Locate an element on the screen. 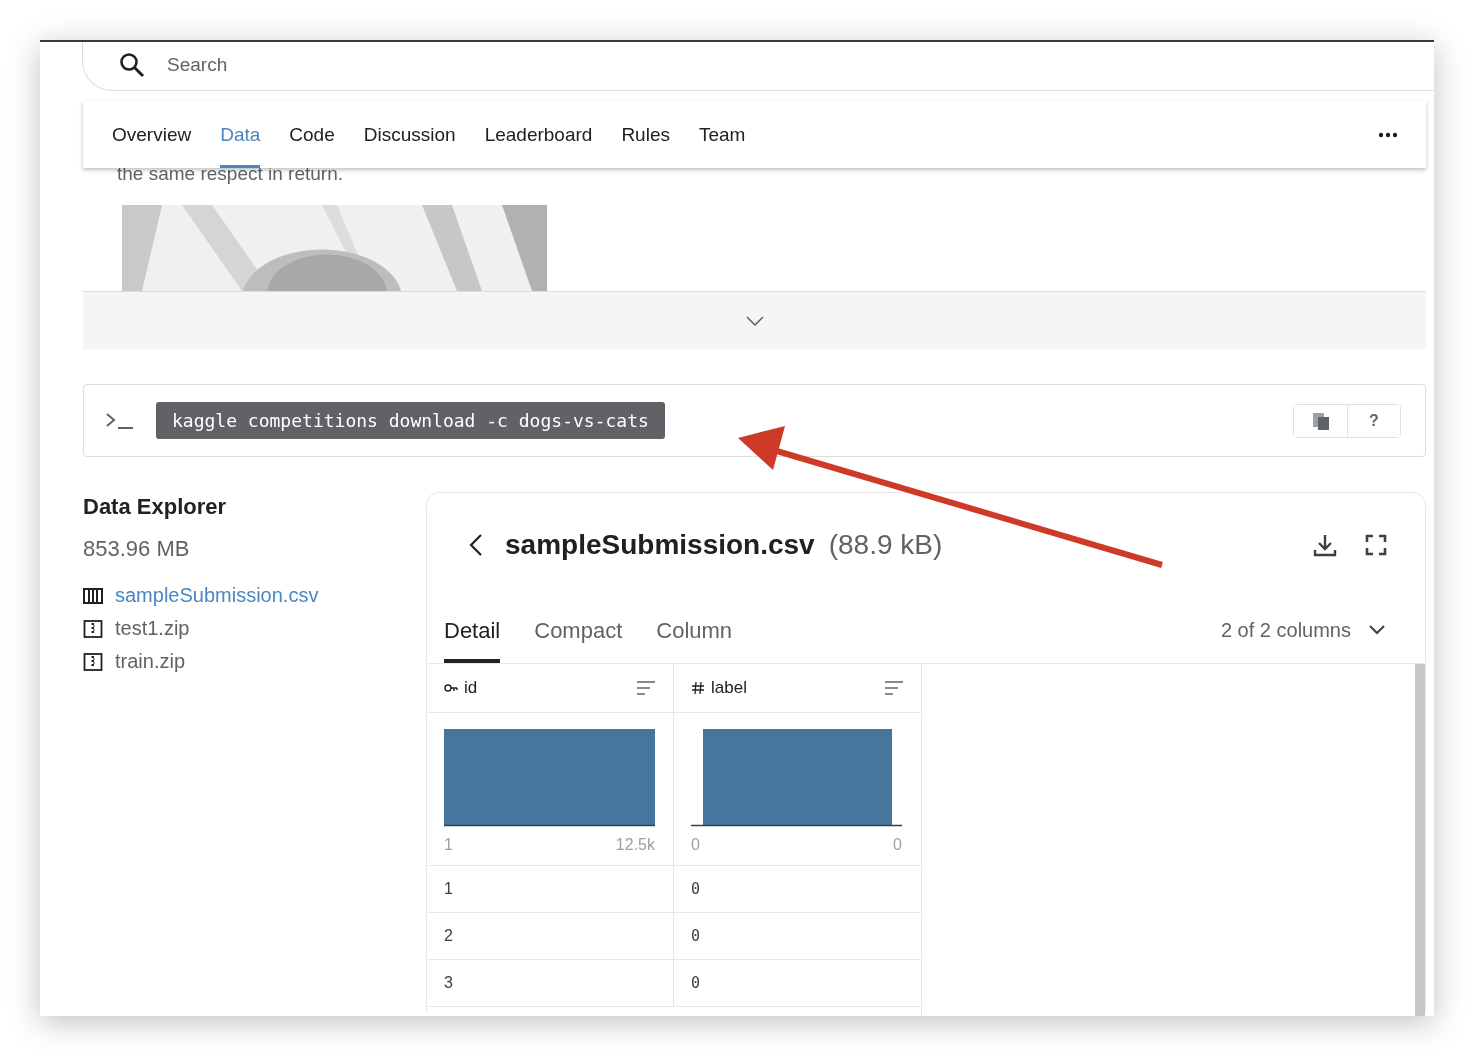 The image size is (1474, 1056). fullscreen-icon is located at coordinates (1376, 545).